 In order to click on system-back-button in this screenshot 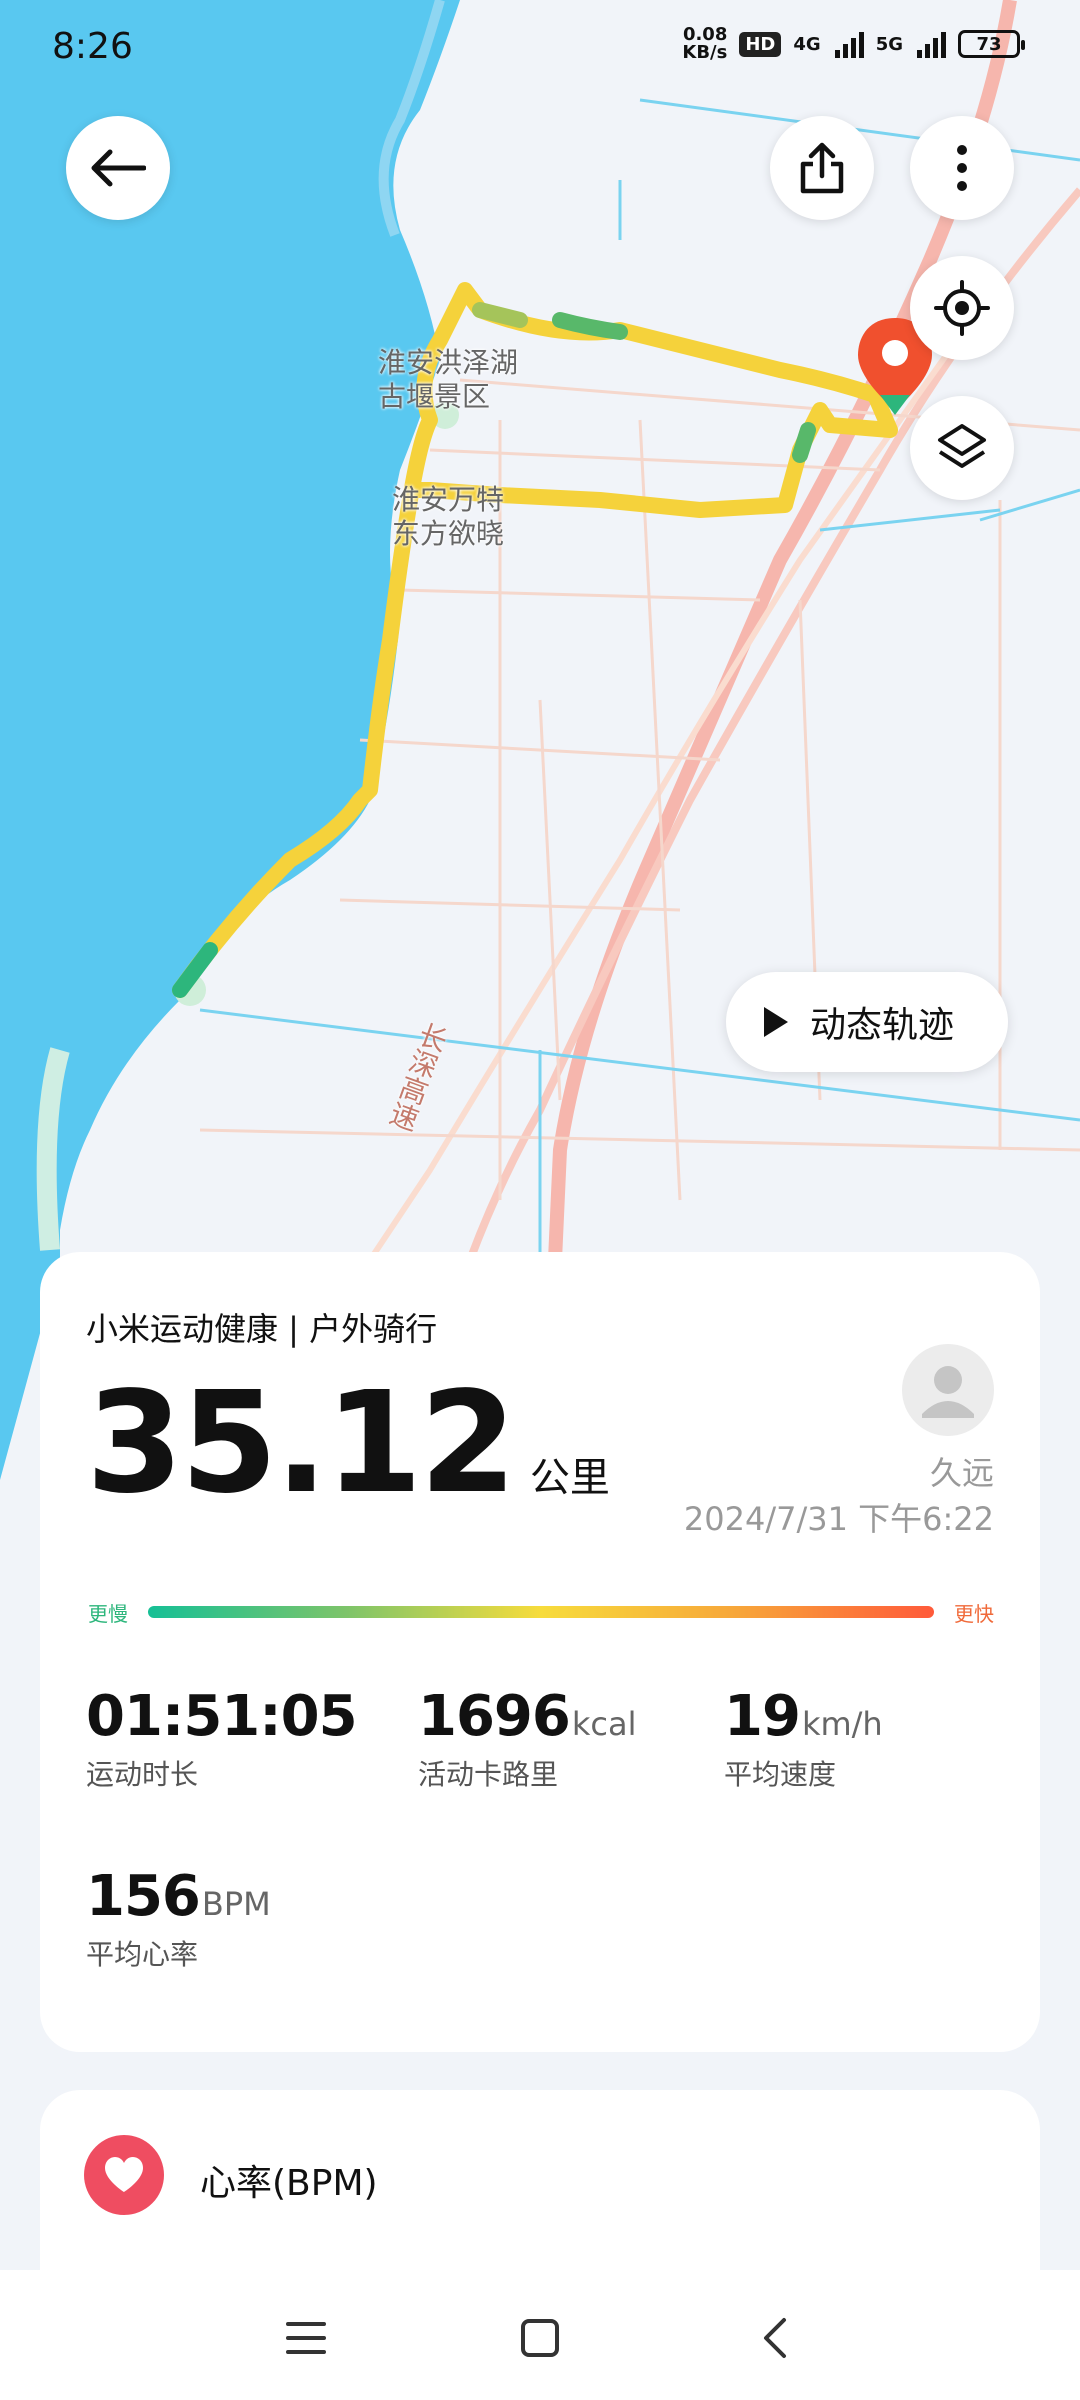, I will do `click(774, 2338)`.